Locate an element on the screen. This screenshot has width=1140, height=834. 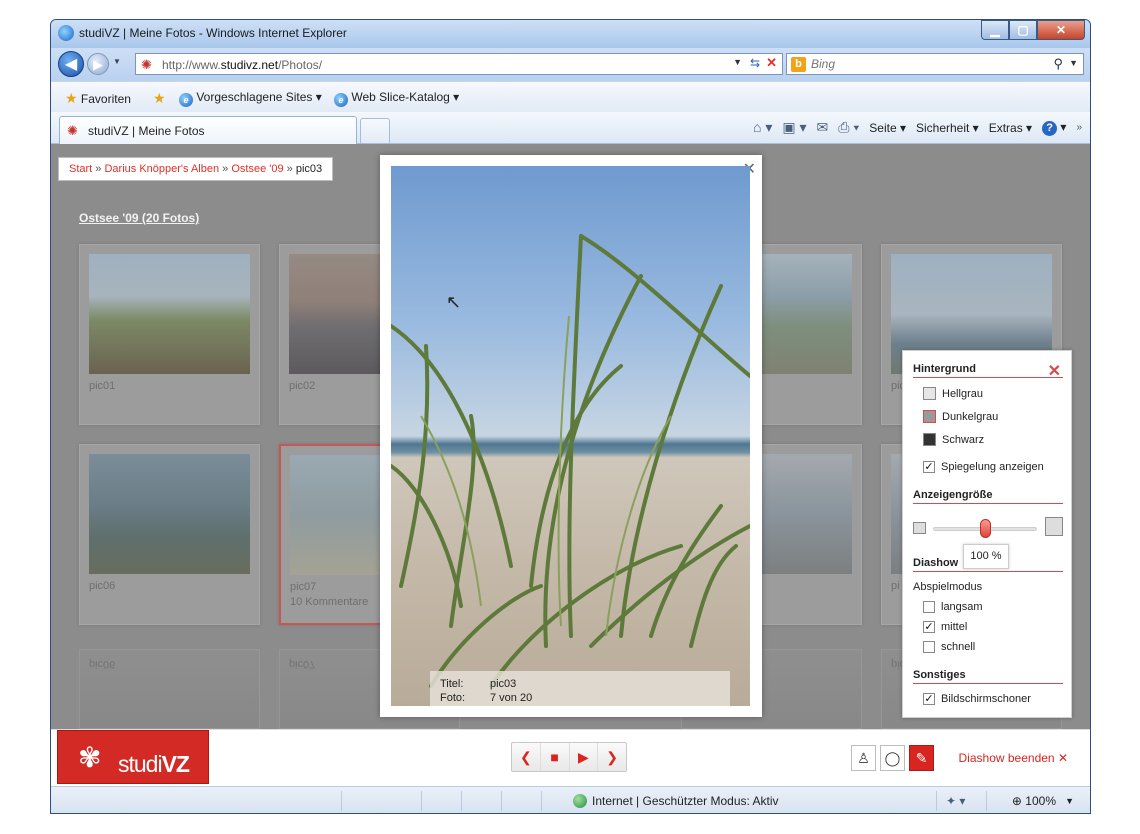
next-icon: ❯ is located at coordinates (612, 757).